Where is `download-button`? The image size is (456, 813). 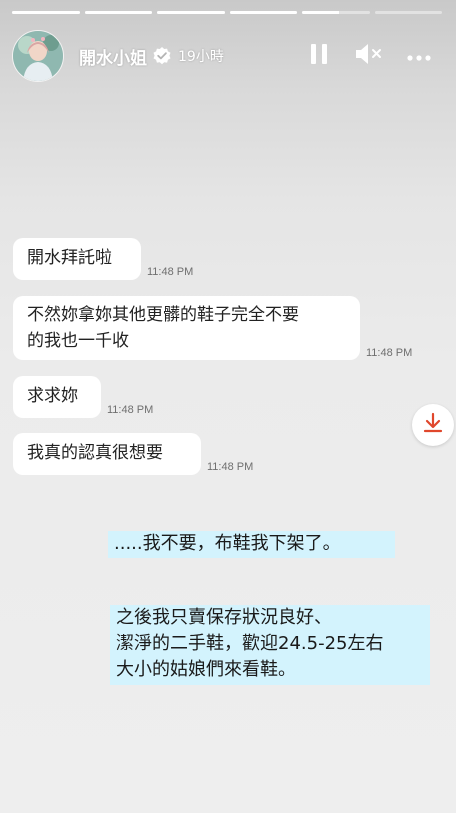 download-button is located at coordinates (433, 425).